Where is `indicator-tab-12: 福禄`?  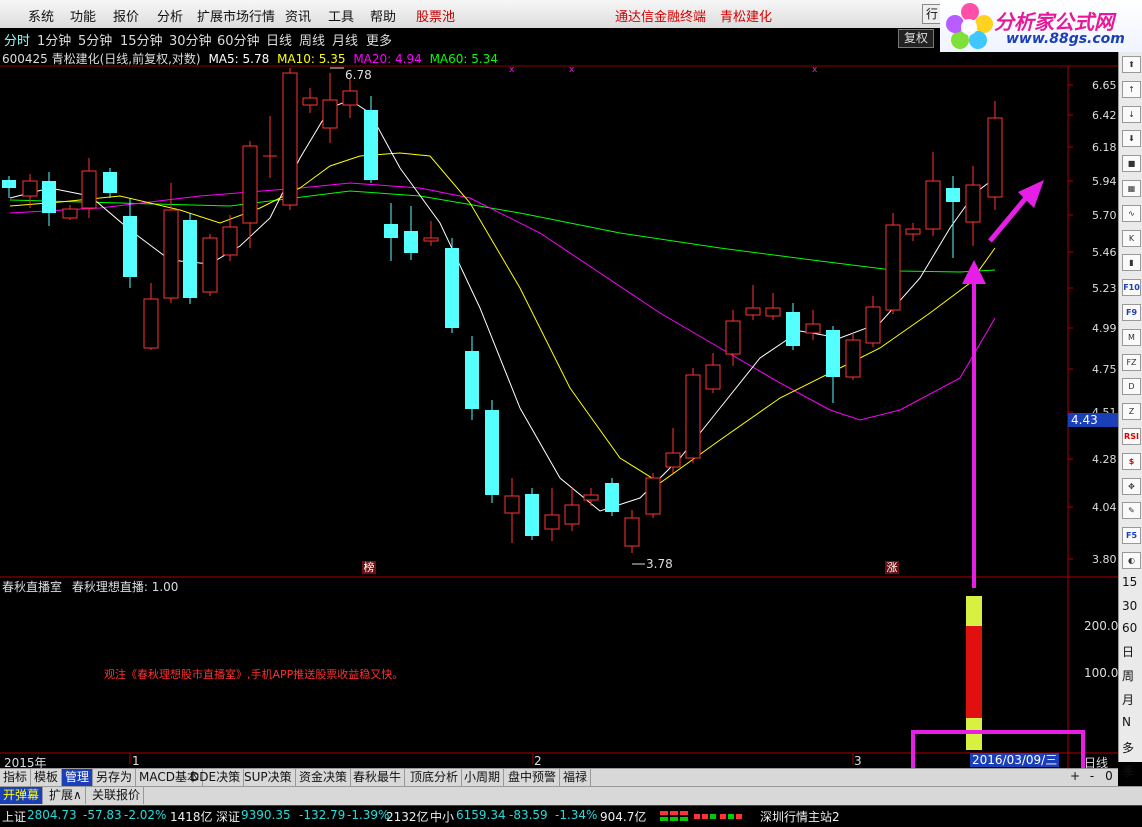
indicator-tab-12: 福禄 is located at coordinates (576, 777).